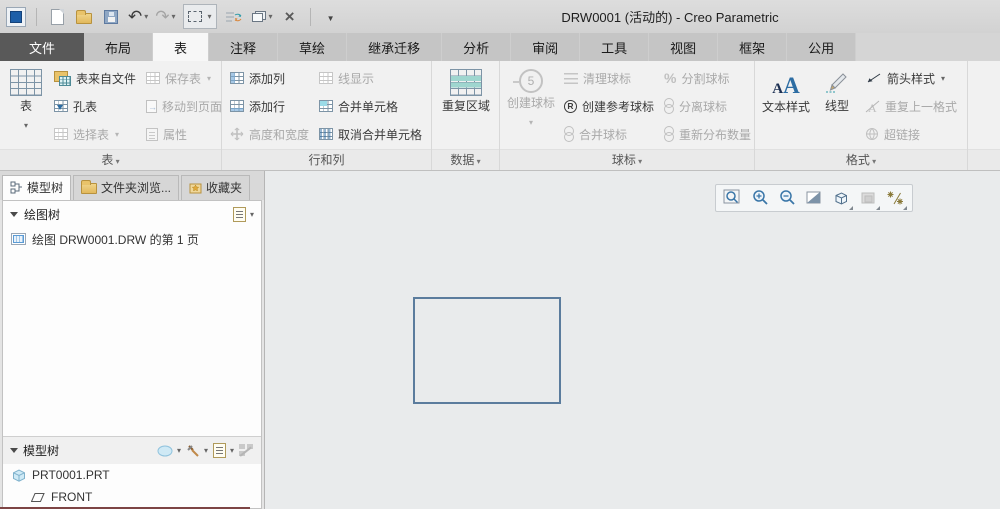 The height and width of the screenshot is (509, 1000). I want to click on qat-more-icon, so click(331, 17).